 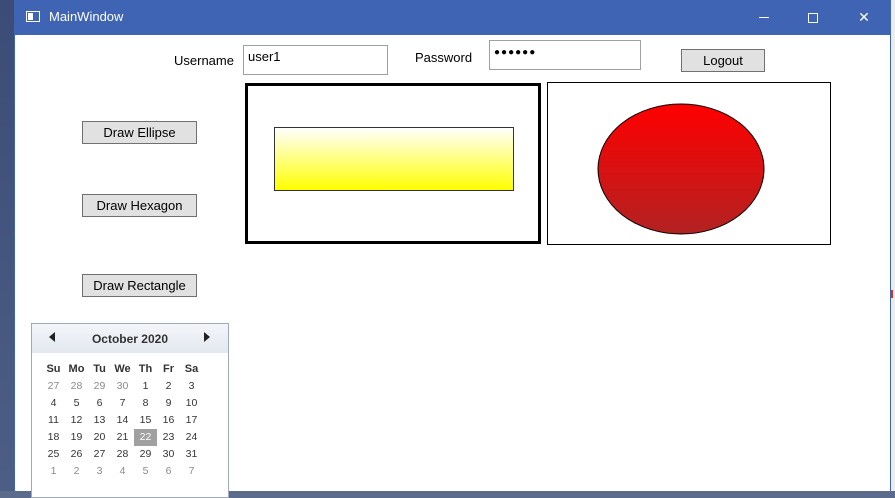 I want to click on calendar-next-icon, so click(x=207, y=337).